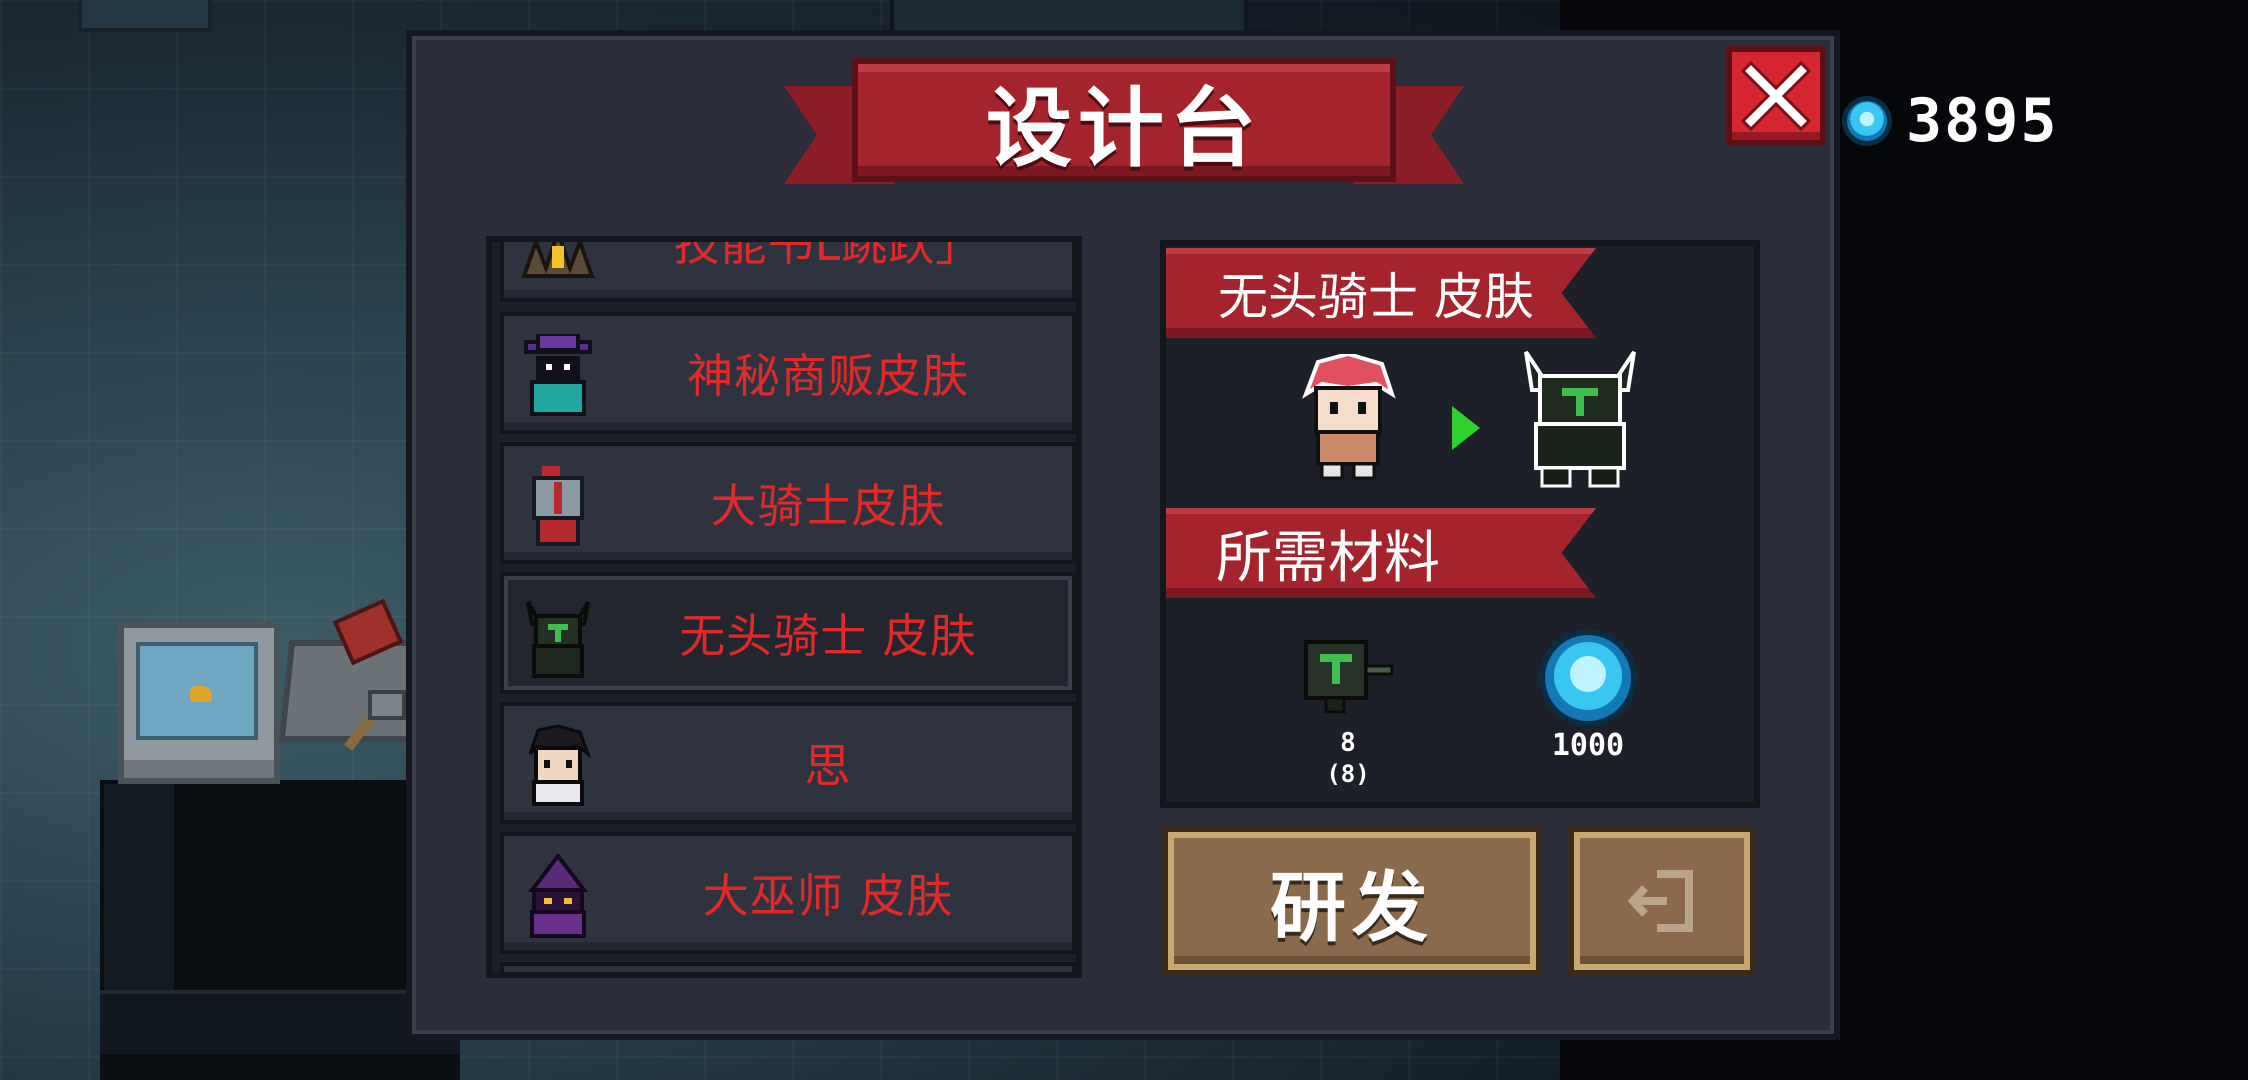  I want to click on exit-button, so click(1662, 901).